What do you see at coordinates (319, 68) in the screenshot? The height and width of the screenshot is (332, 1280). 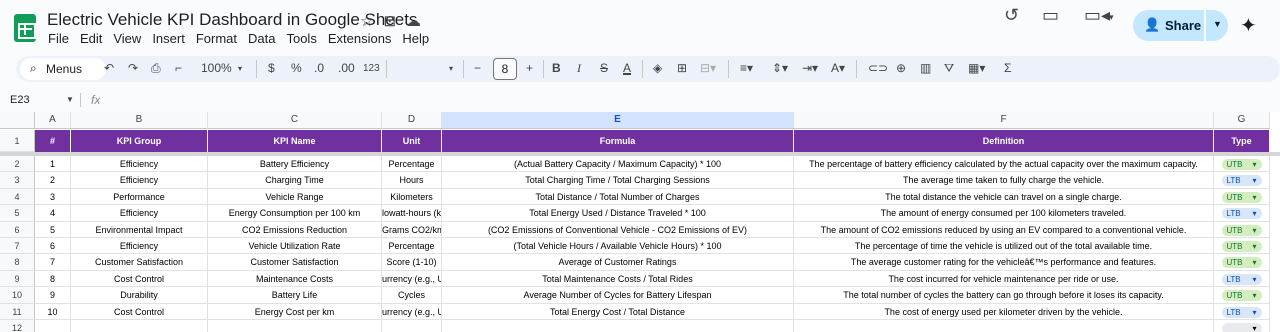 I see `decrease-decimal-button: .0` at bounding box center [319, 68].